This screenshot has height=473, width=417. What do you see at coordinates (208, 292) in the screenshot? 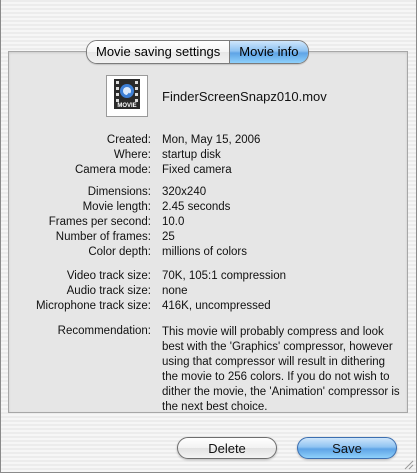
I see `info-row-audio-track: Audio track size: none` at bounding box center [208, 292].